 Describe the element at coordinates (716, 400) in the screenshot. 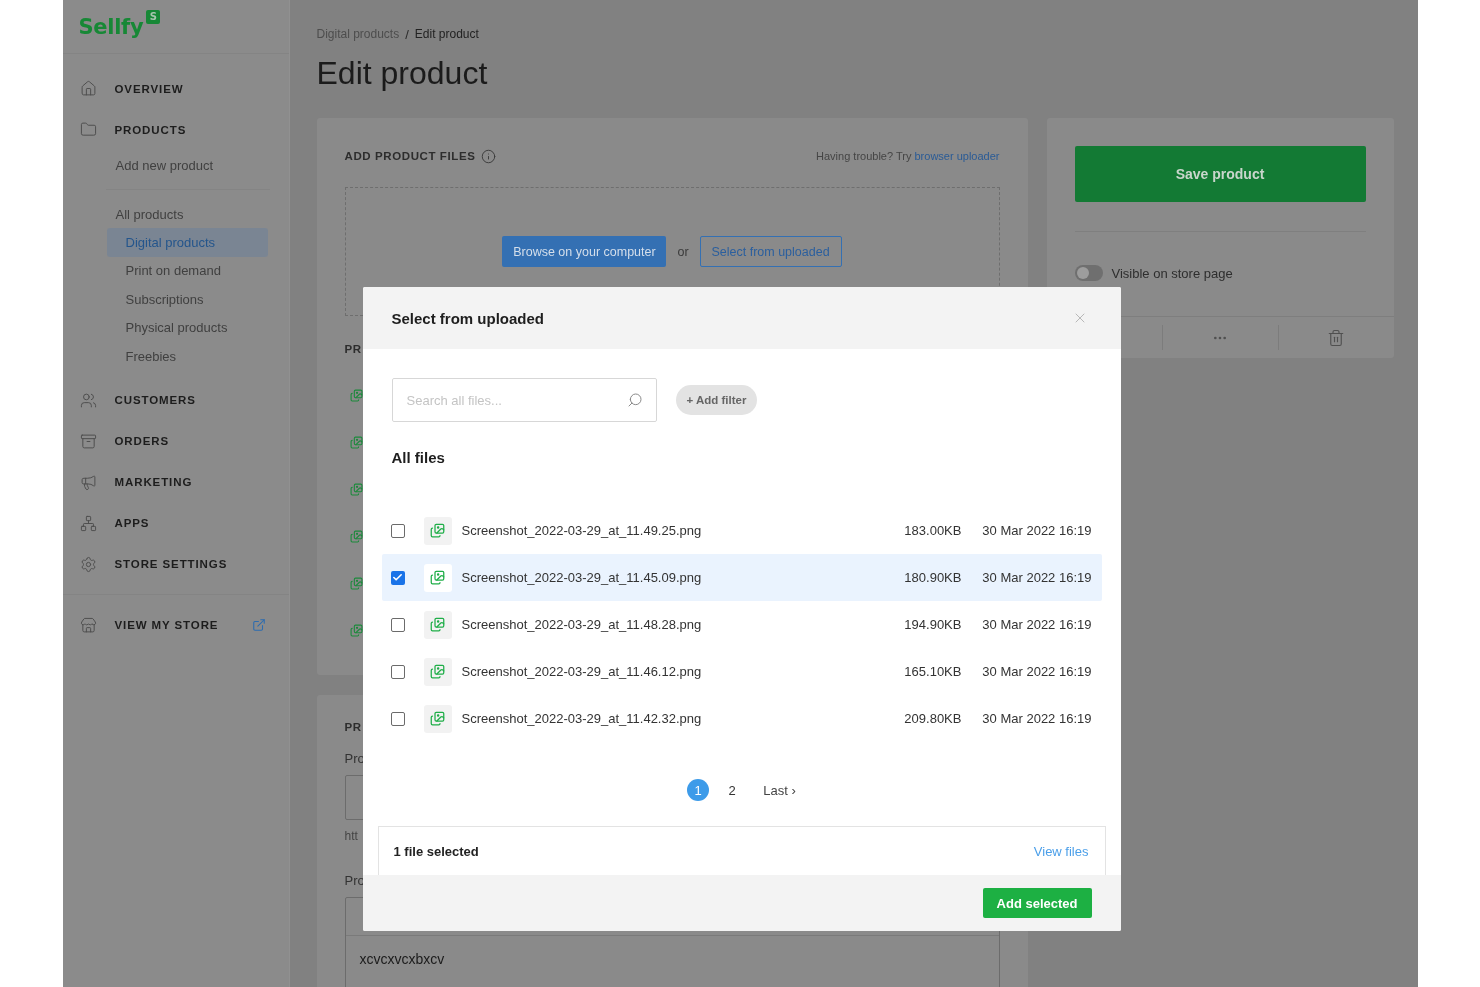

I see `add-filter-button: + Add filter` at that location.